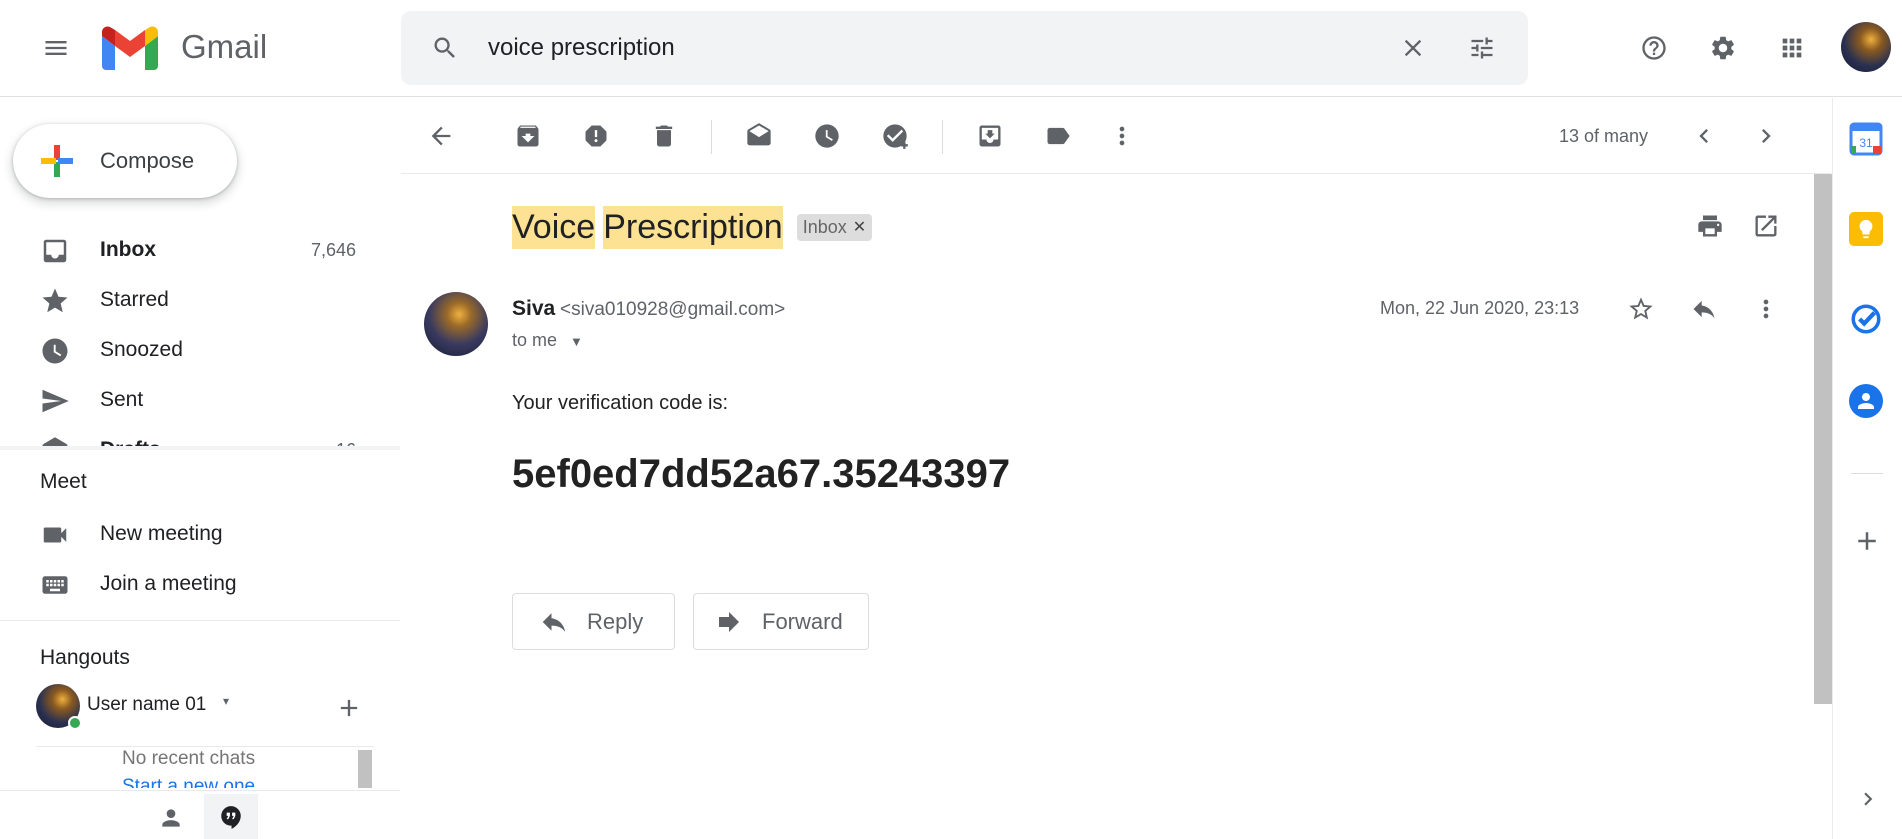  What do you see at coordinates (147, 160) in the screenshot?
I see `compose-label: Compose` at bounding box center [147, 160].